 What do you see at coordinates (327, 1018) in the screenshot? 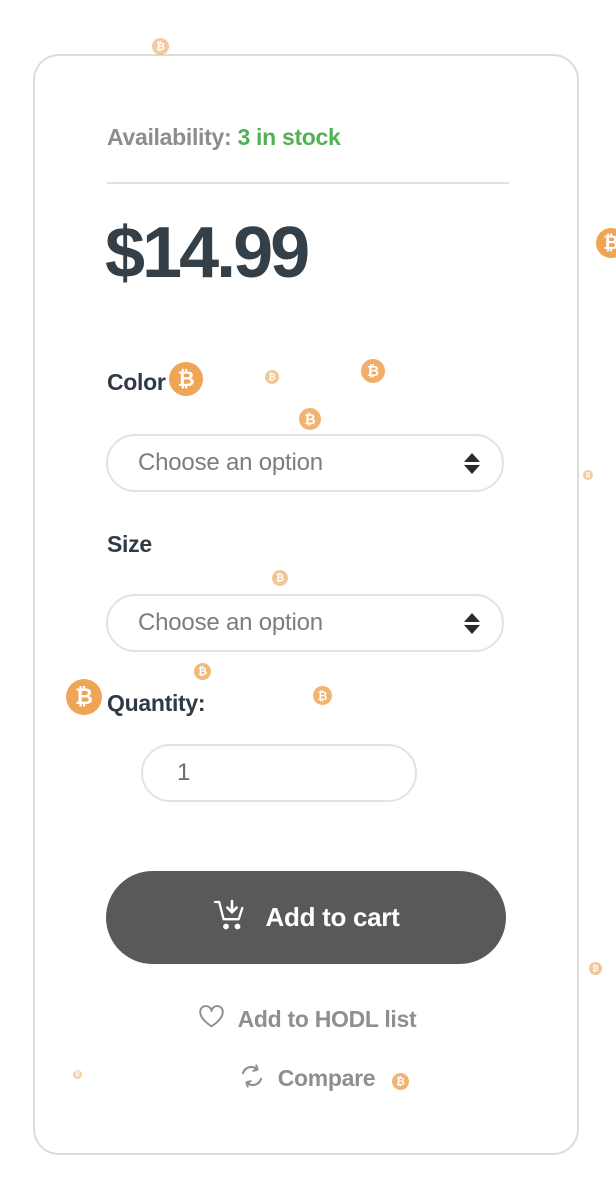
I see `add-to-hodl-list-label: Add to HODL list` at bounding box center [327, 1018].